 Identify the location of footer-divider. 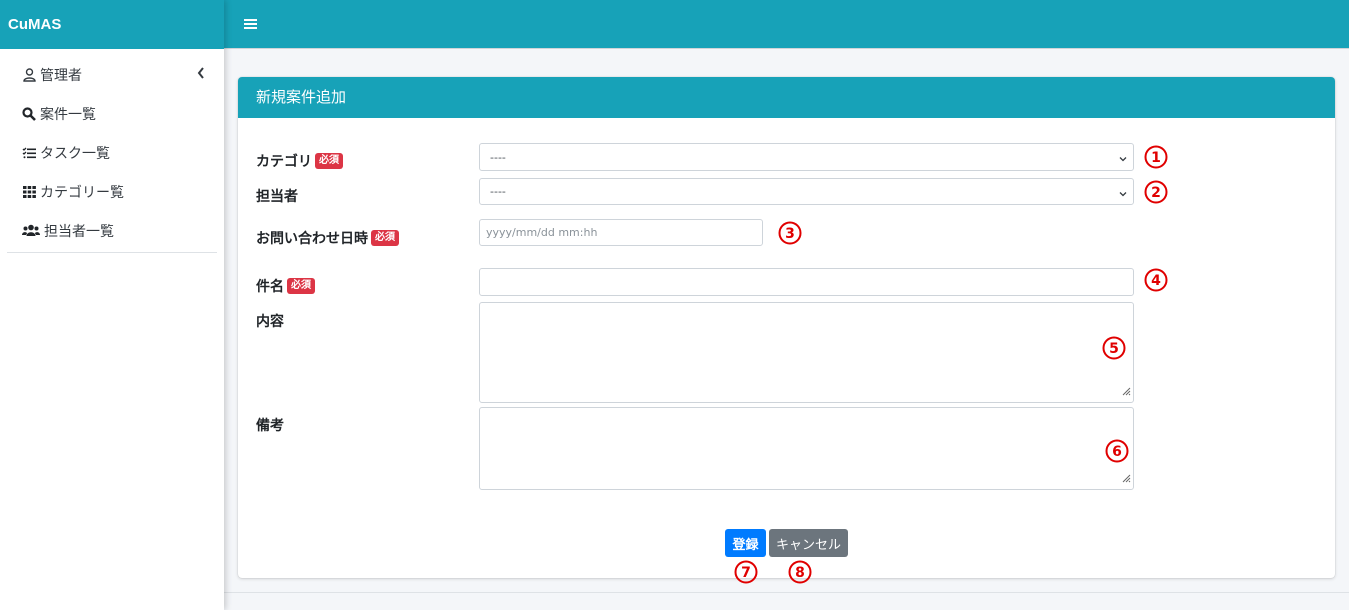
(786, 592).